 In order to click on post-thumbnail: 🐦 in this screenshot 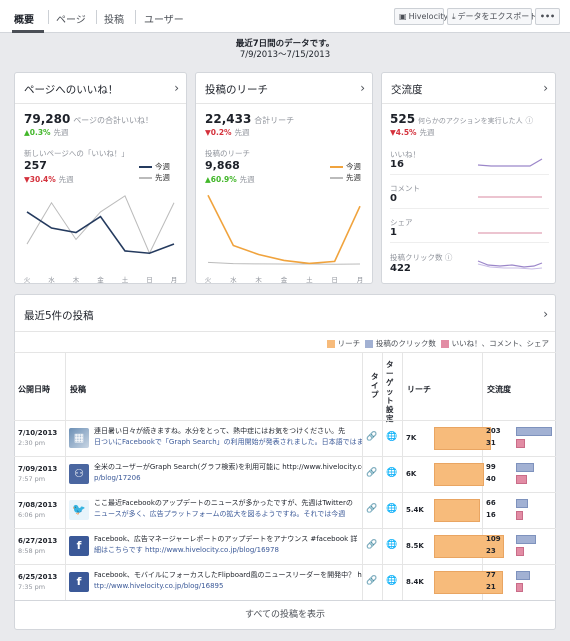, I will do `click(79, 510)`.